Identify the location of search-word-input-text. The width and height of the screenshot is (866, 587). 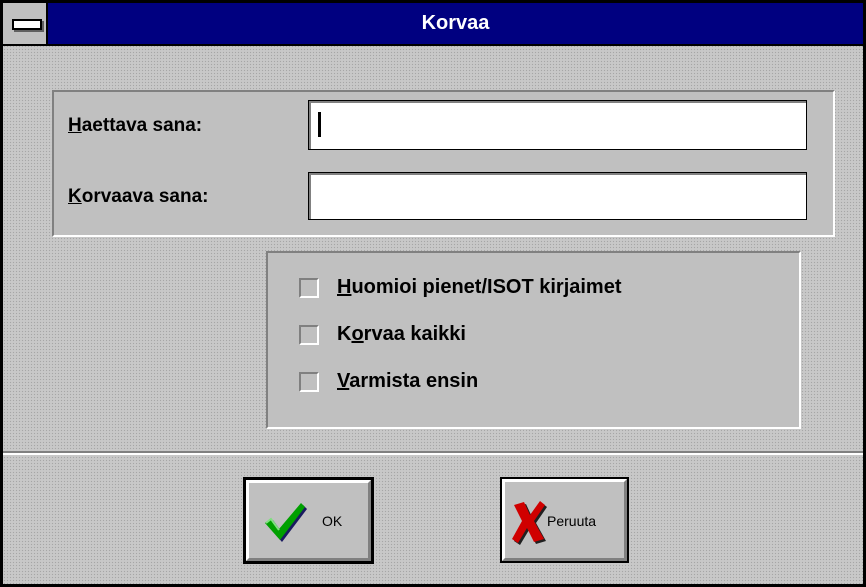
(557, 125).